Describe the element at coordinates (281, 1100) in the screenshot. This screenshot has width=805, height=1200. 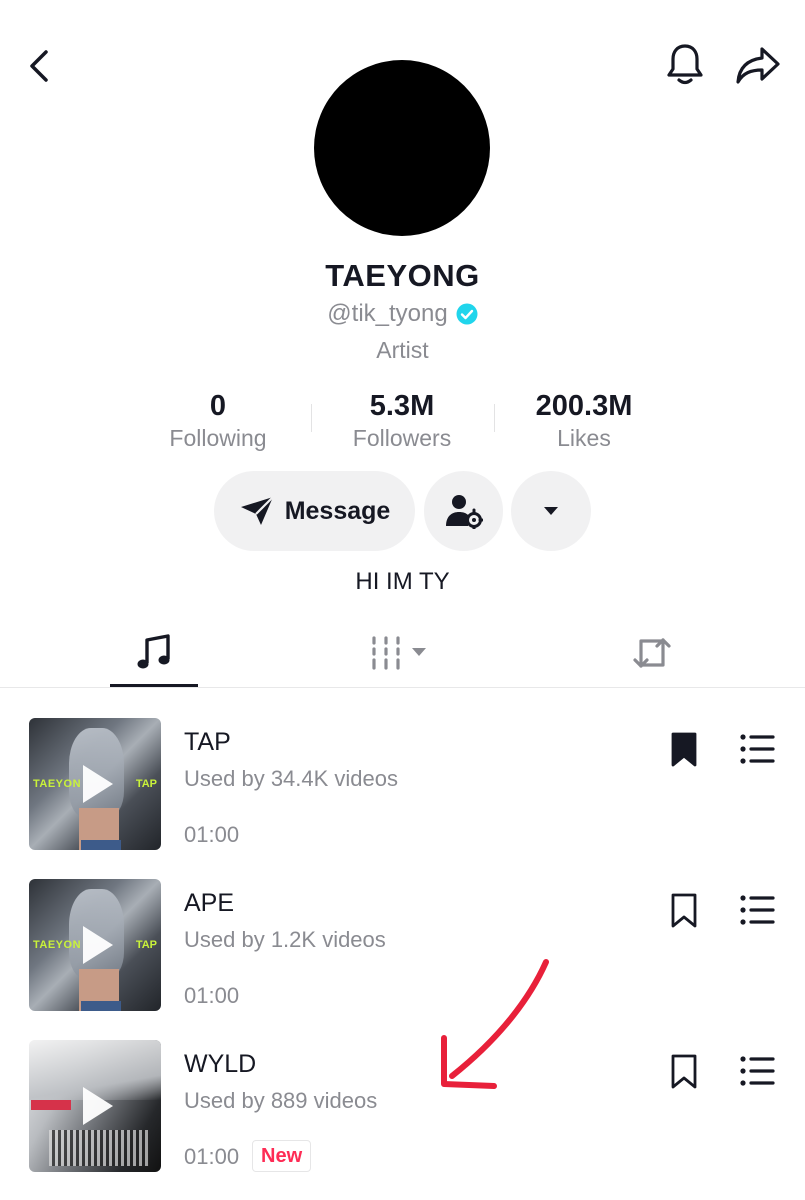
I see `song-usage: Used by 889 videos` at that location.